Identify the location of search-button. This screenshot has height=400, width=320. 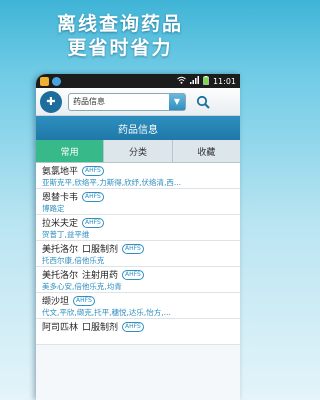
(203, 102).